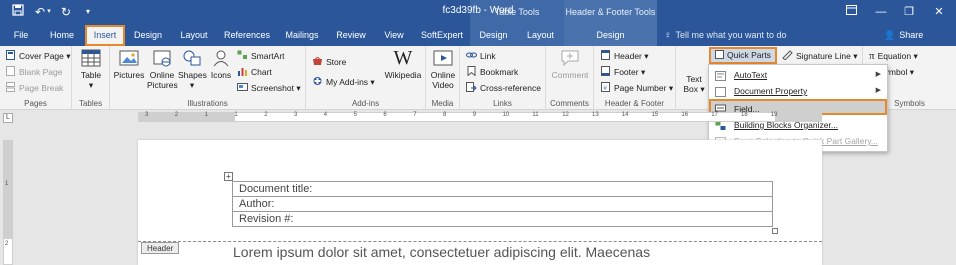 Image resolution: width=956 pixels, height=265 pixels. I want to click on tab-header-footer-design: Design, so click(610, 35).